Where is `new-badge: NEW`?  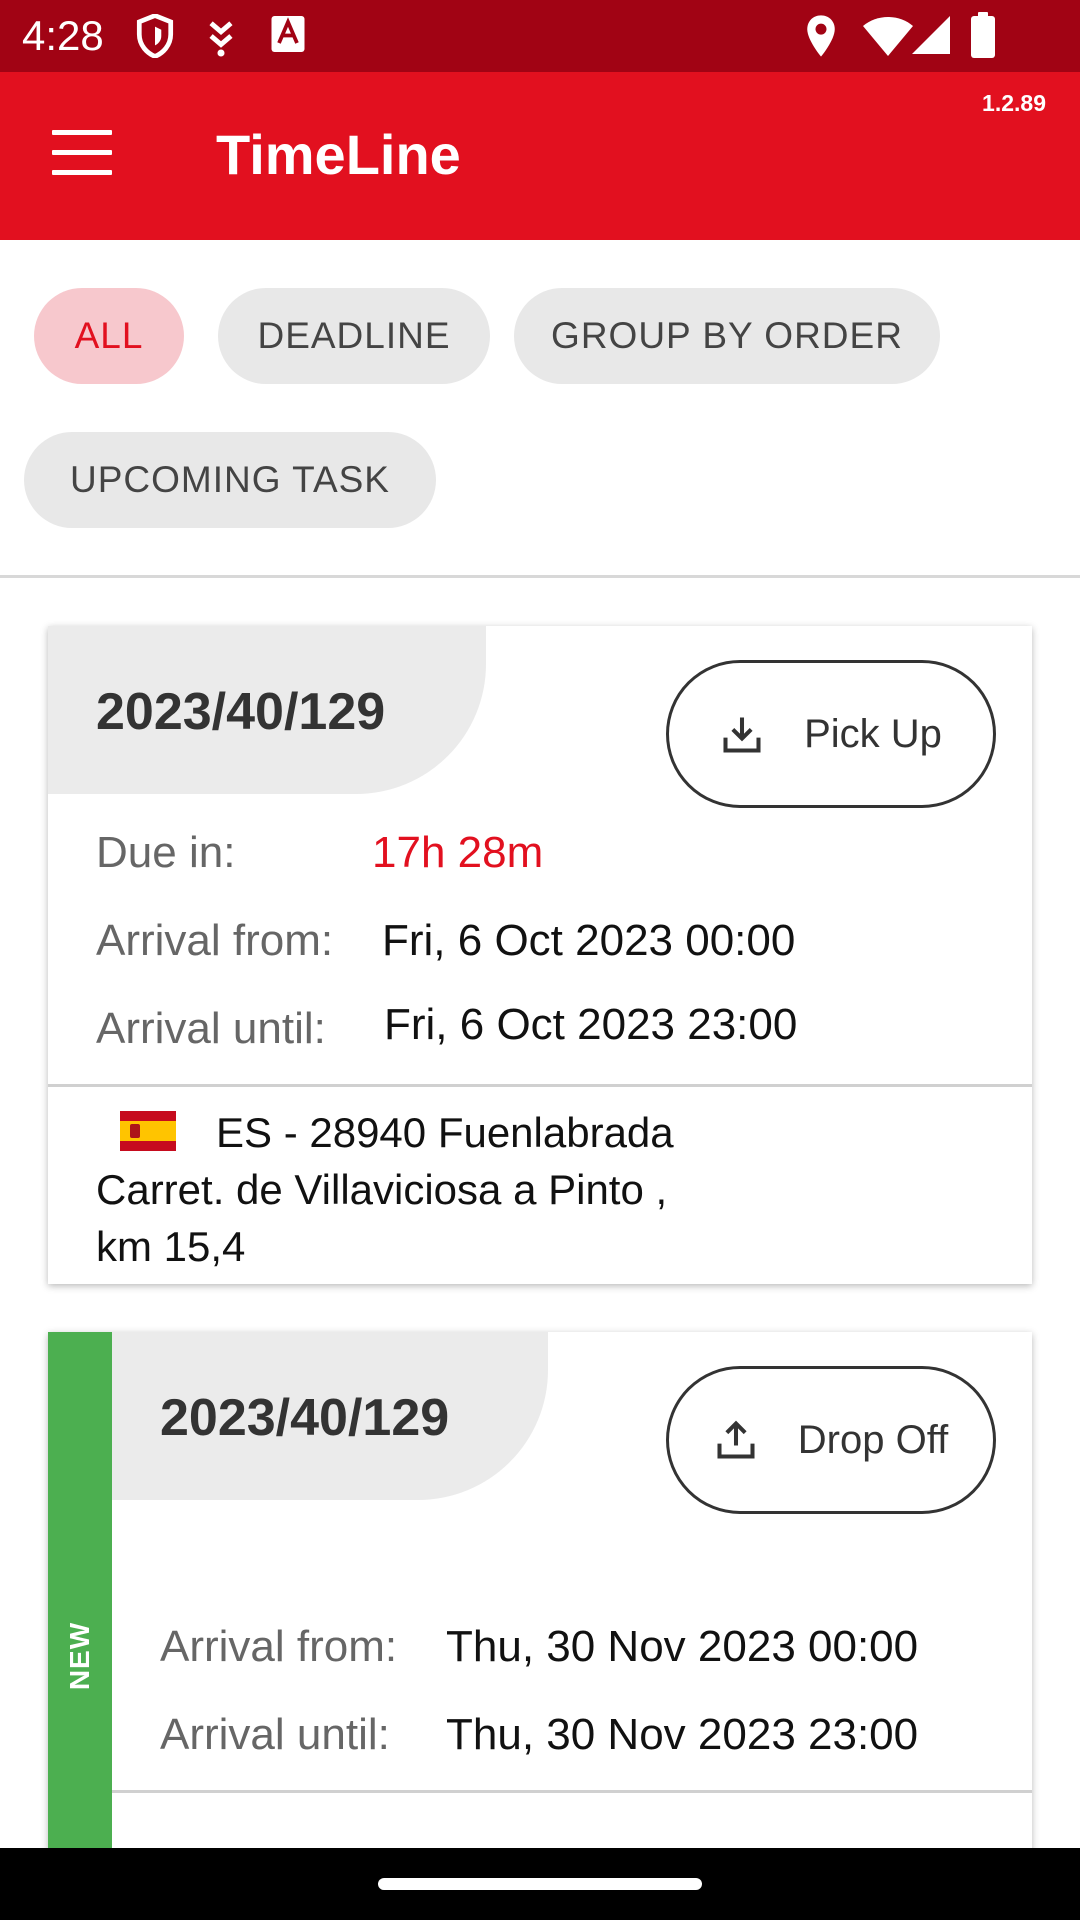 new-badge: NEW is located at coordinates (79, 1656).